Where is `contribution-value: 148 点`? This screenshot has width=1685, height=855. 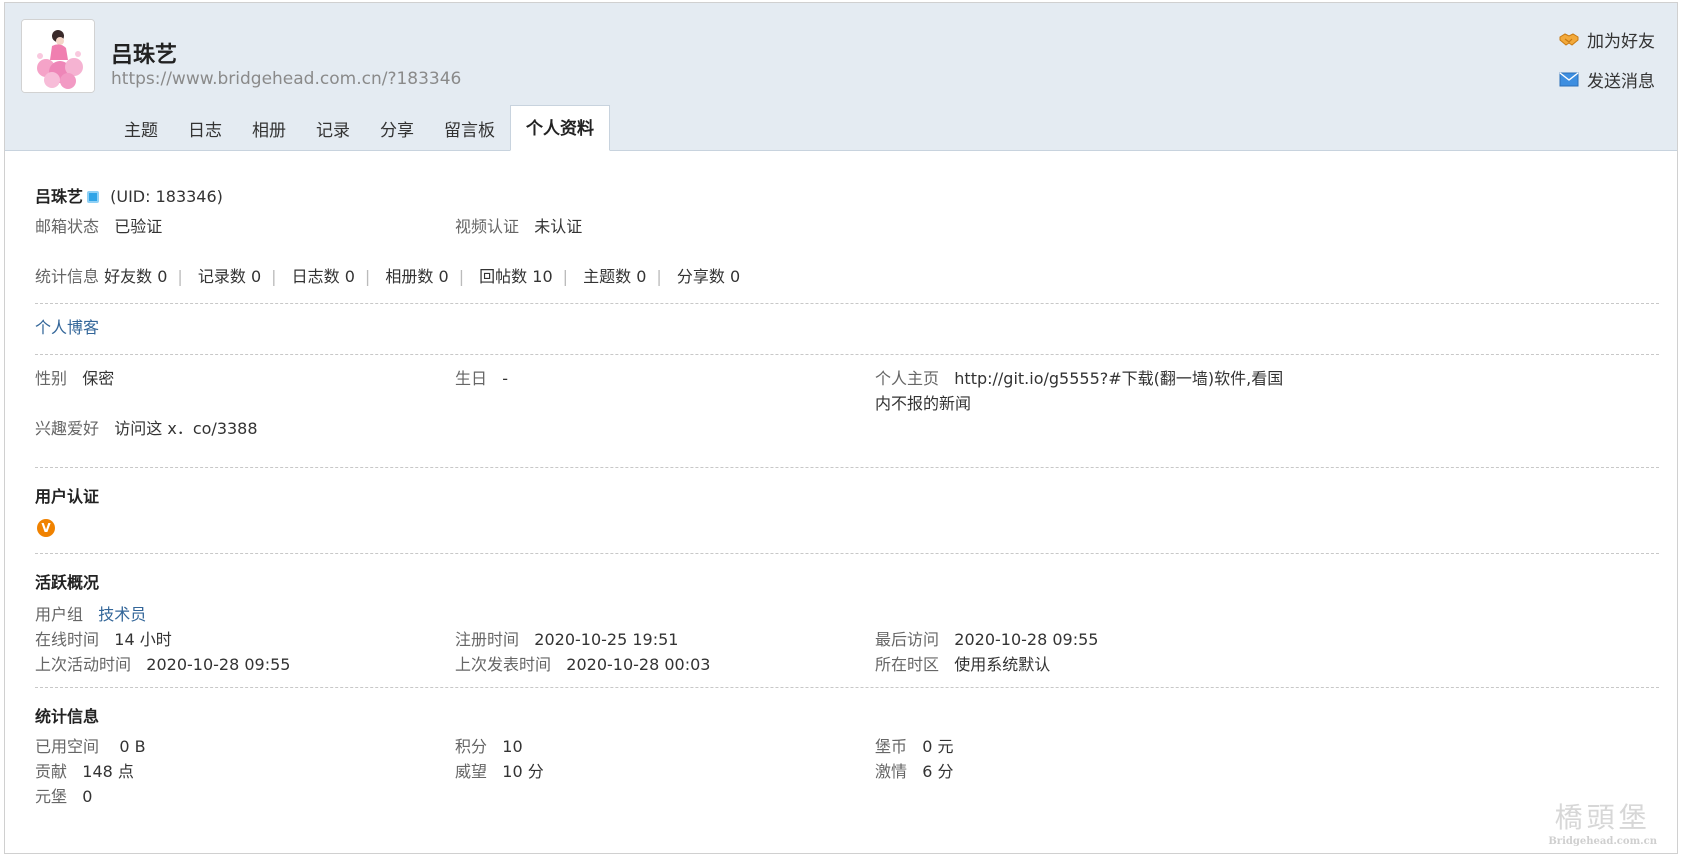
contribution-value: 148 点 is located at coordinates (108, 771).